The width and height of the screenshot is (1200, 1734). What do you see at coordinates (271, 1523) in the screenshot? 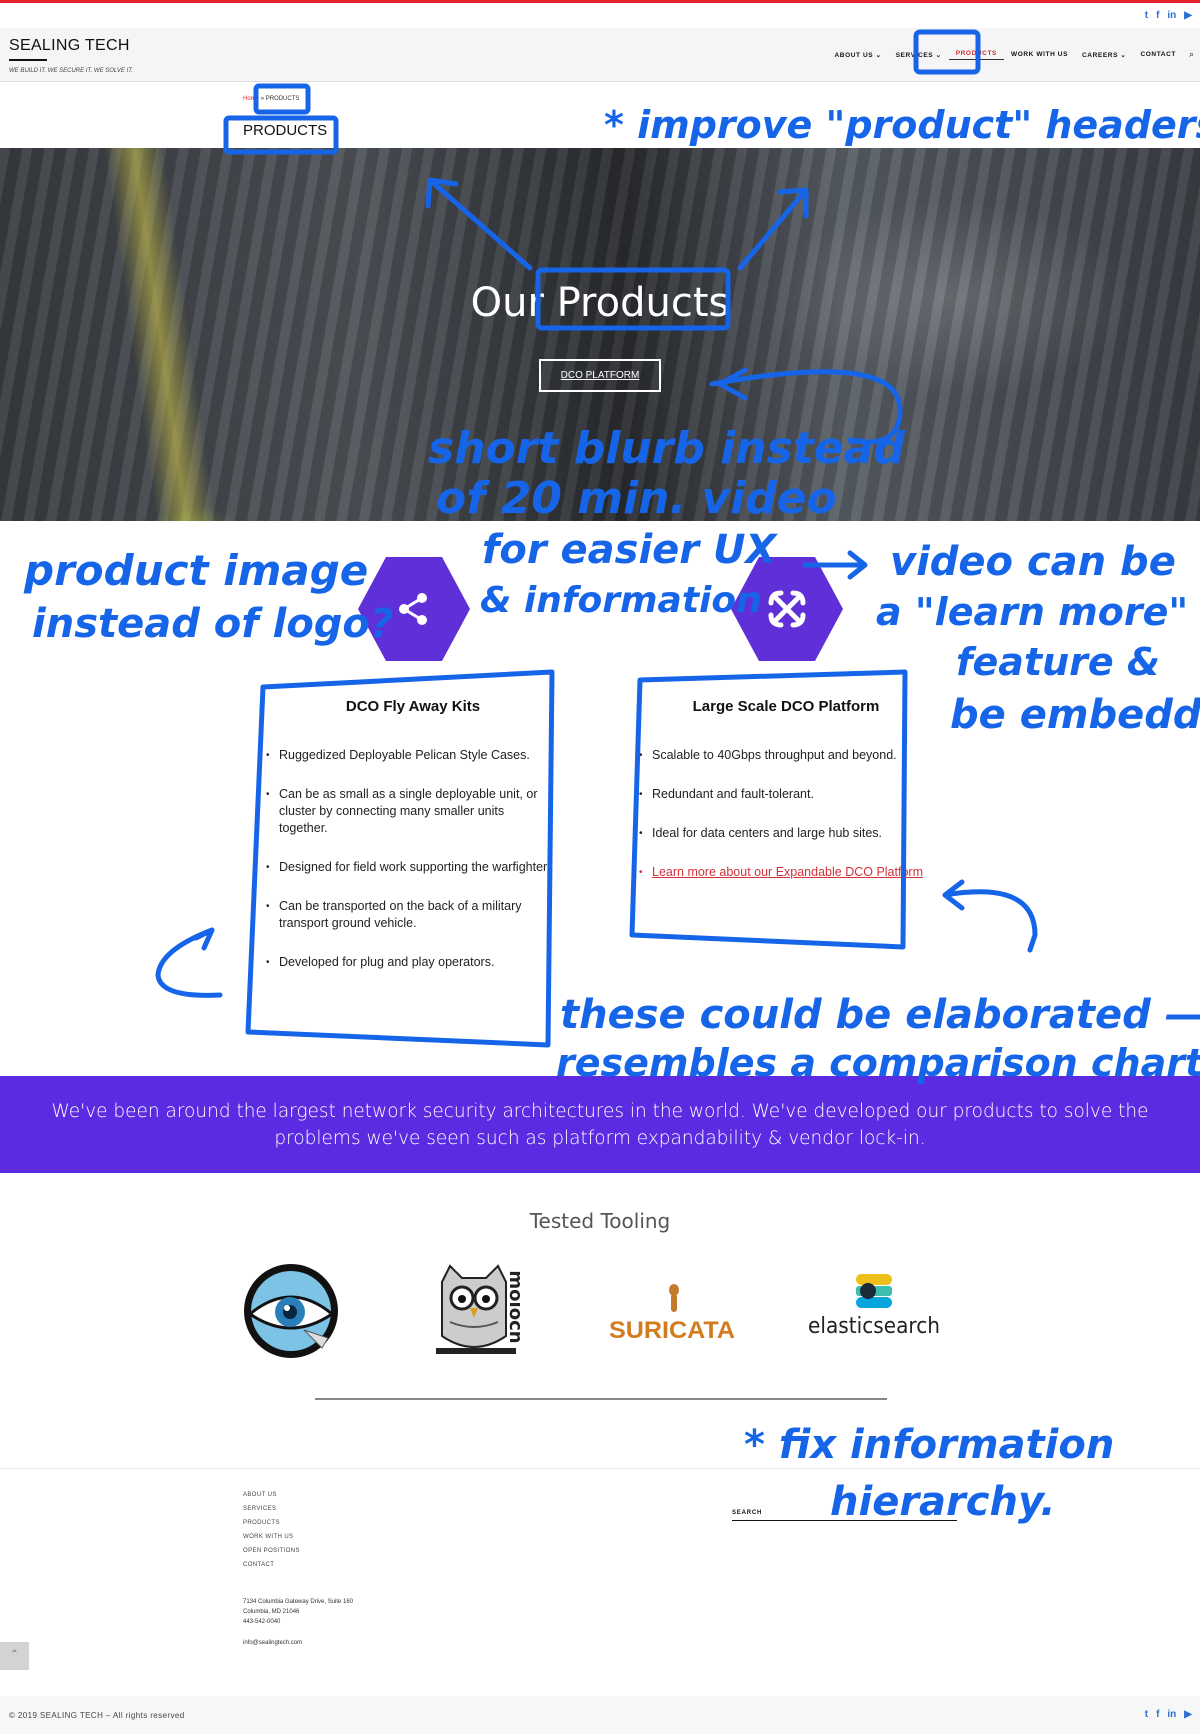
I see `footer-link-products: PRODUCTS` at bounding box center [271, 1523].